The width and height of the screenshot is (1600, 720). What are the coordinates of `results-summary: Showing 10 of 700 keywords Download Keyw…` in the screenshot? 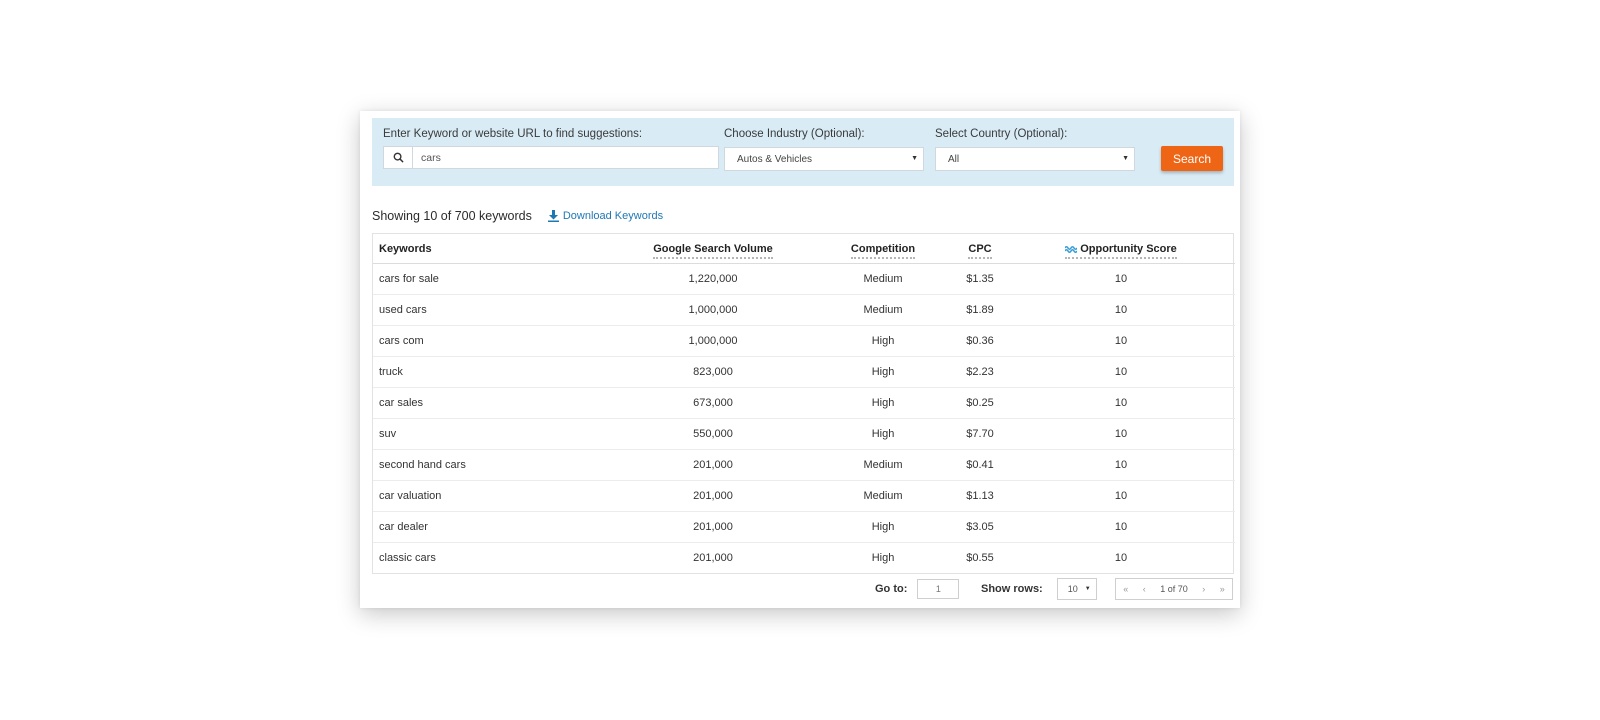 It's located at (517, 216).